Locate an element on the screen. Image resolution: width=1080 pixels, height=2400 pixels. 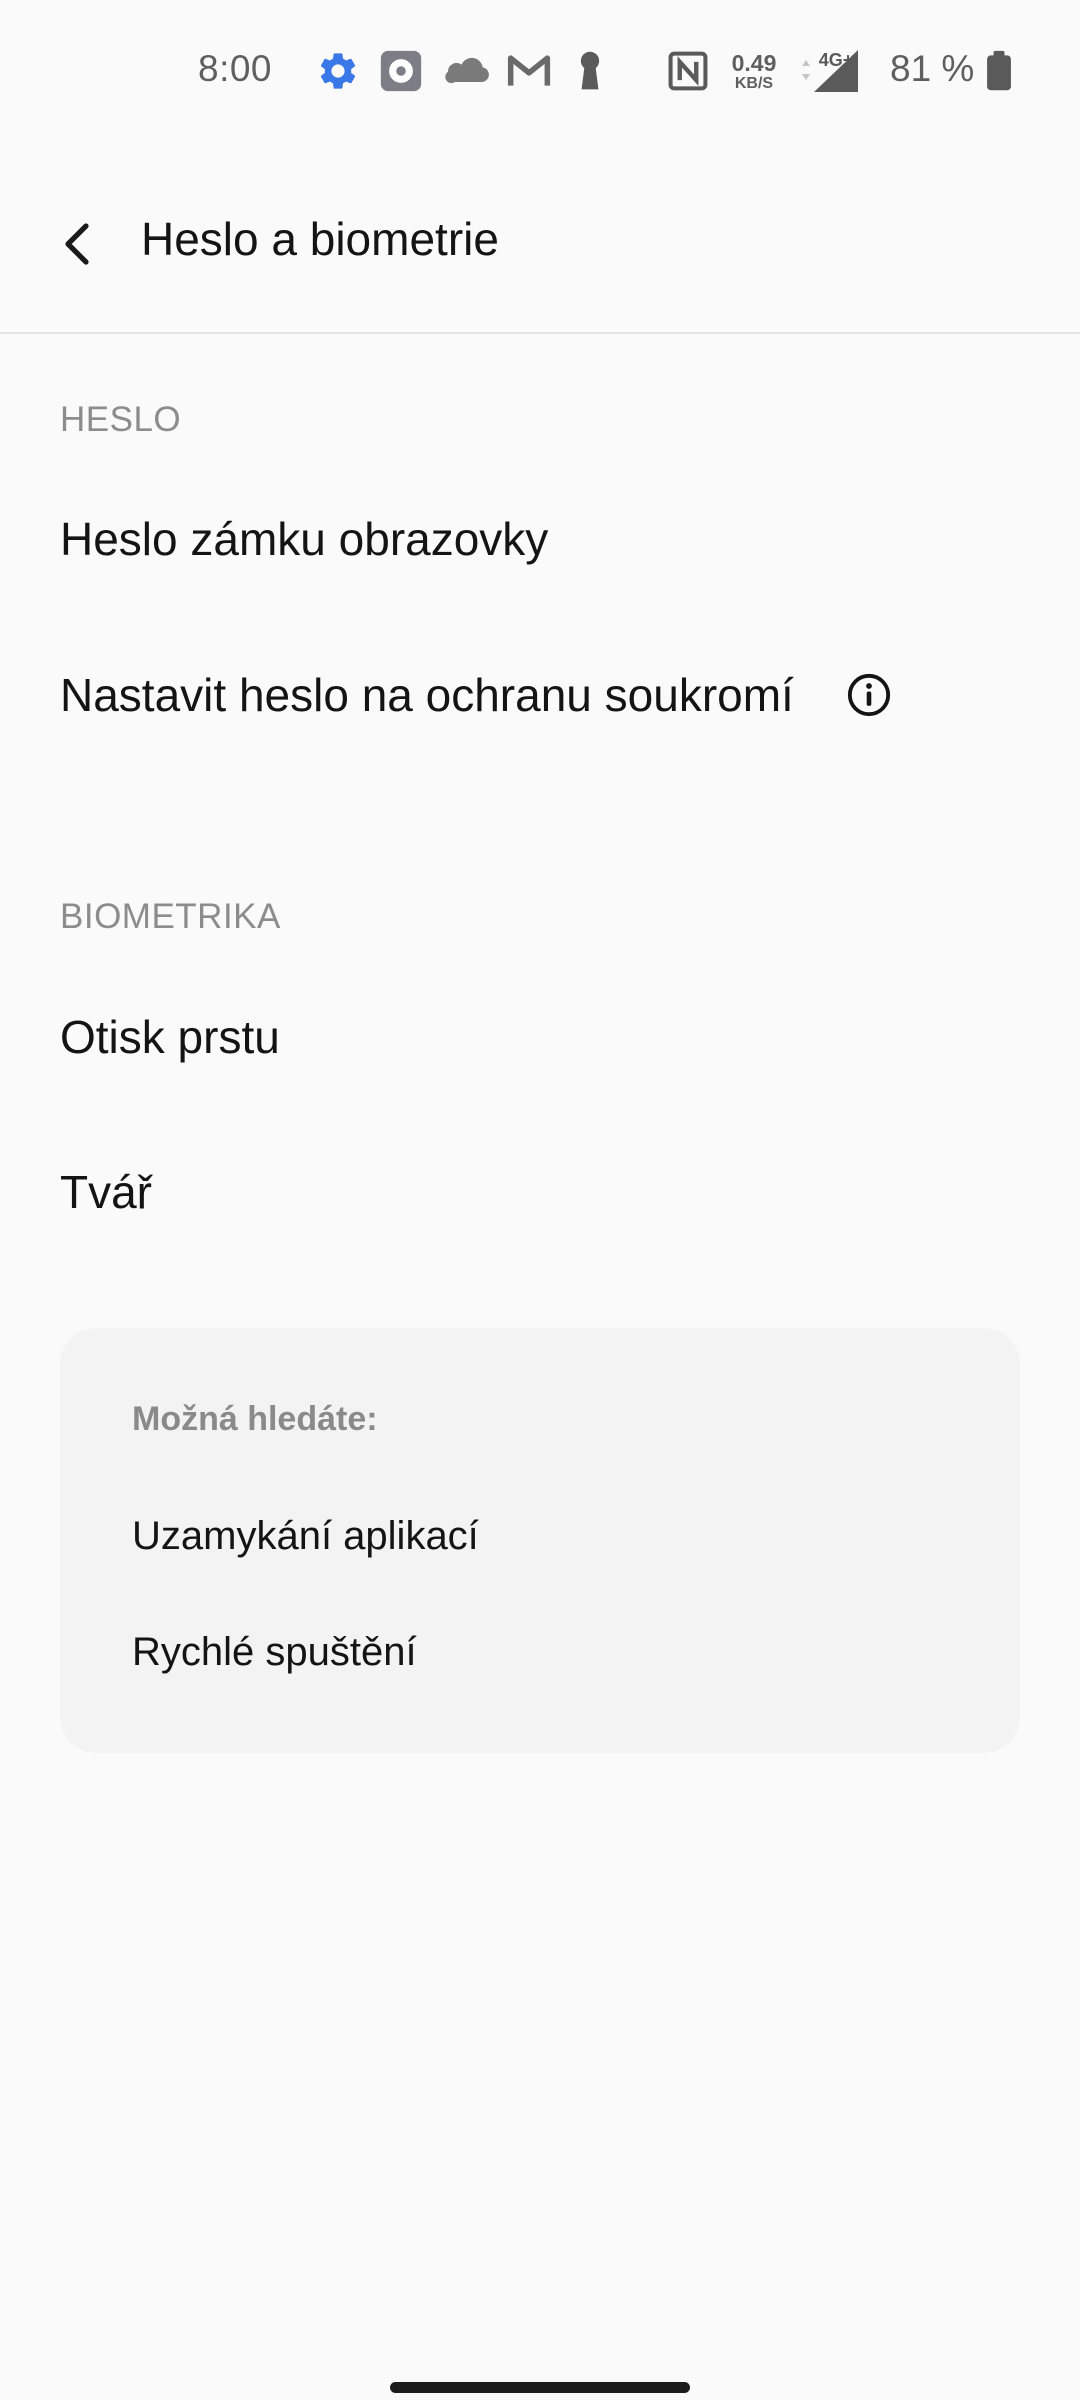
onedrive-cloud-icon is located at coordinates (467, 70).